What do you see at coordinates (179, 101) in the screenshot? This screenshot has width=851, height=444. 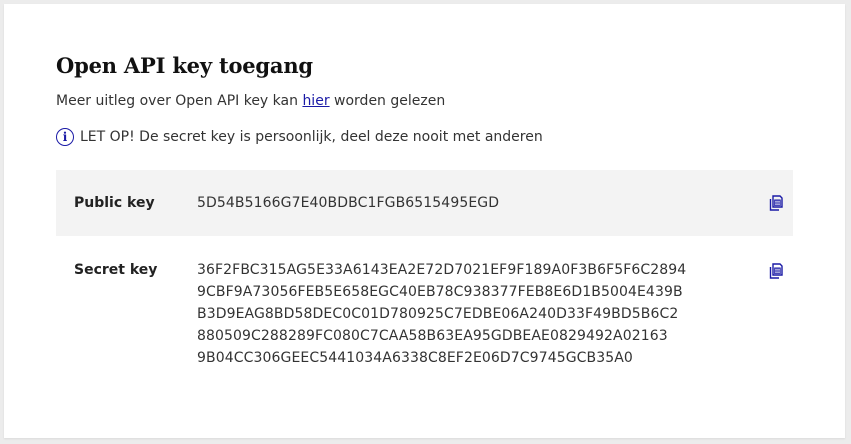 I see `intro-text-before: Meer uitleg over Open API key kan` at bounding box center [179, 101].